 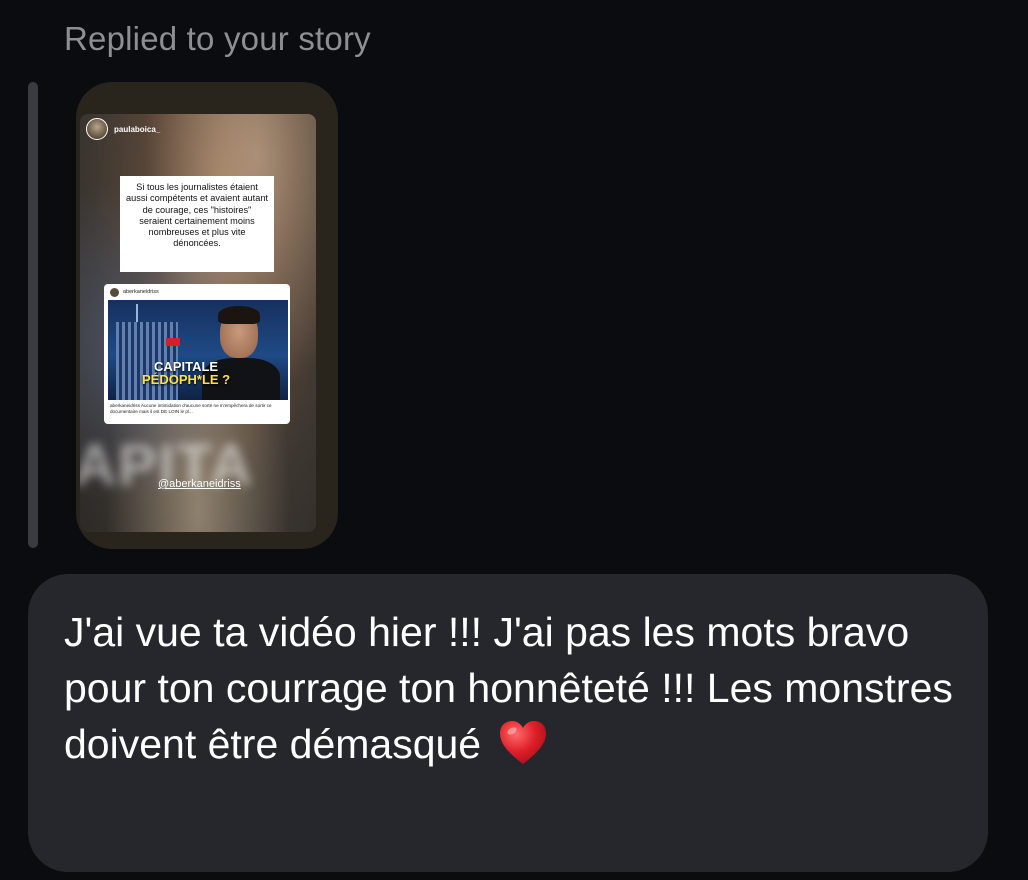 I want to click on story-mention-link: @aberkaneidriss, so click(x=199, y=484).